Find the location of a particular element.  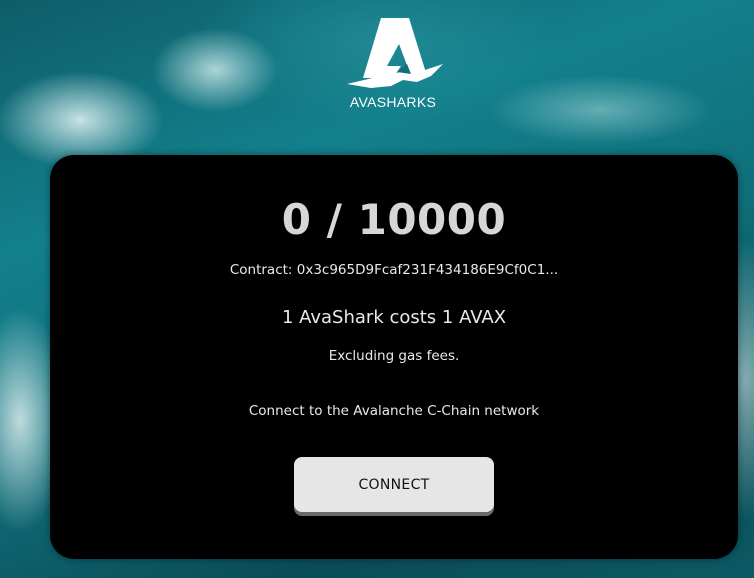

avasharks-logo-icon is located at coordinates (395, 53).